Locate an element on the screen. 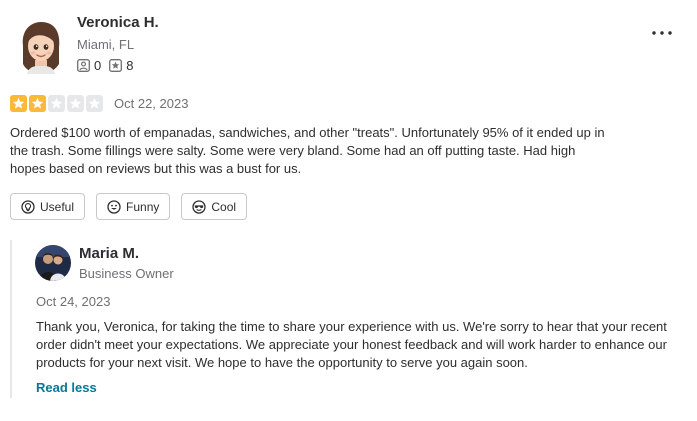 The height and width of the screenshot is (421, 697). review-date: Oct 22, 2023 is located at coordinates (151, 103).